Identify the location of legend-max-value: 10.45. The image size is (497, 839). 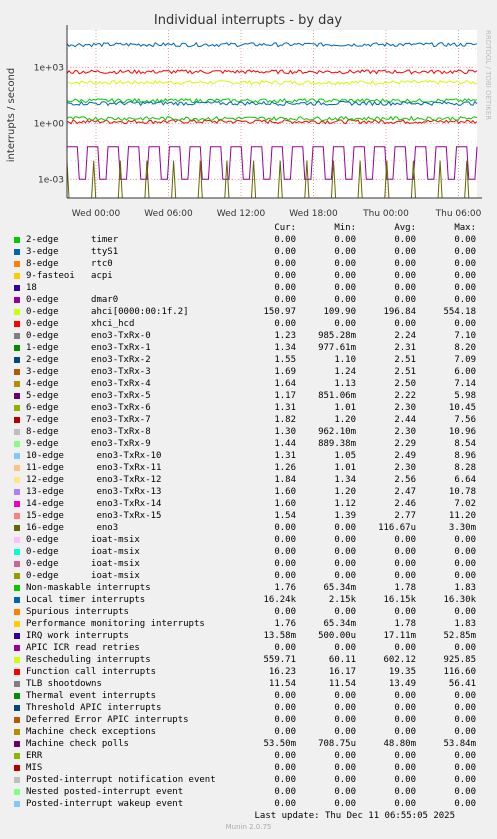
(462, 408).